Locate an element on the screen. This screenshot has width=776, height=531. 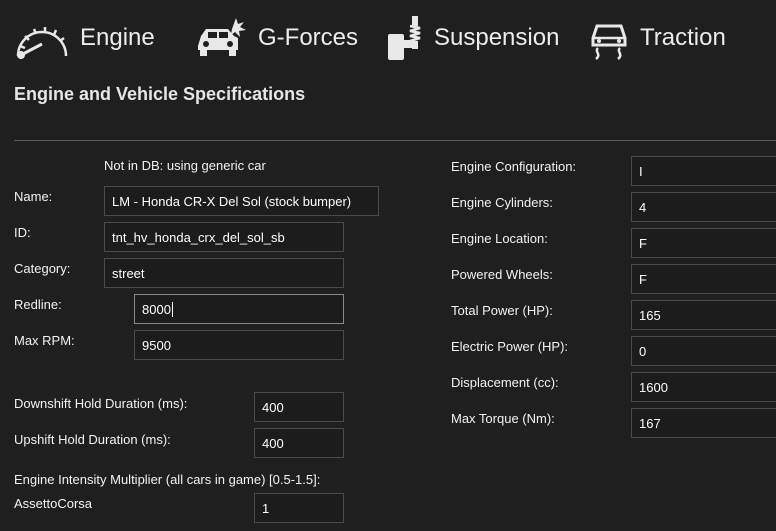
redline-field: 8000 is located at coordinates (239, 309).